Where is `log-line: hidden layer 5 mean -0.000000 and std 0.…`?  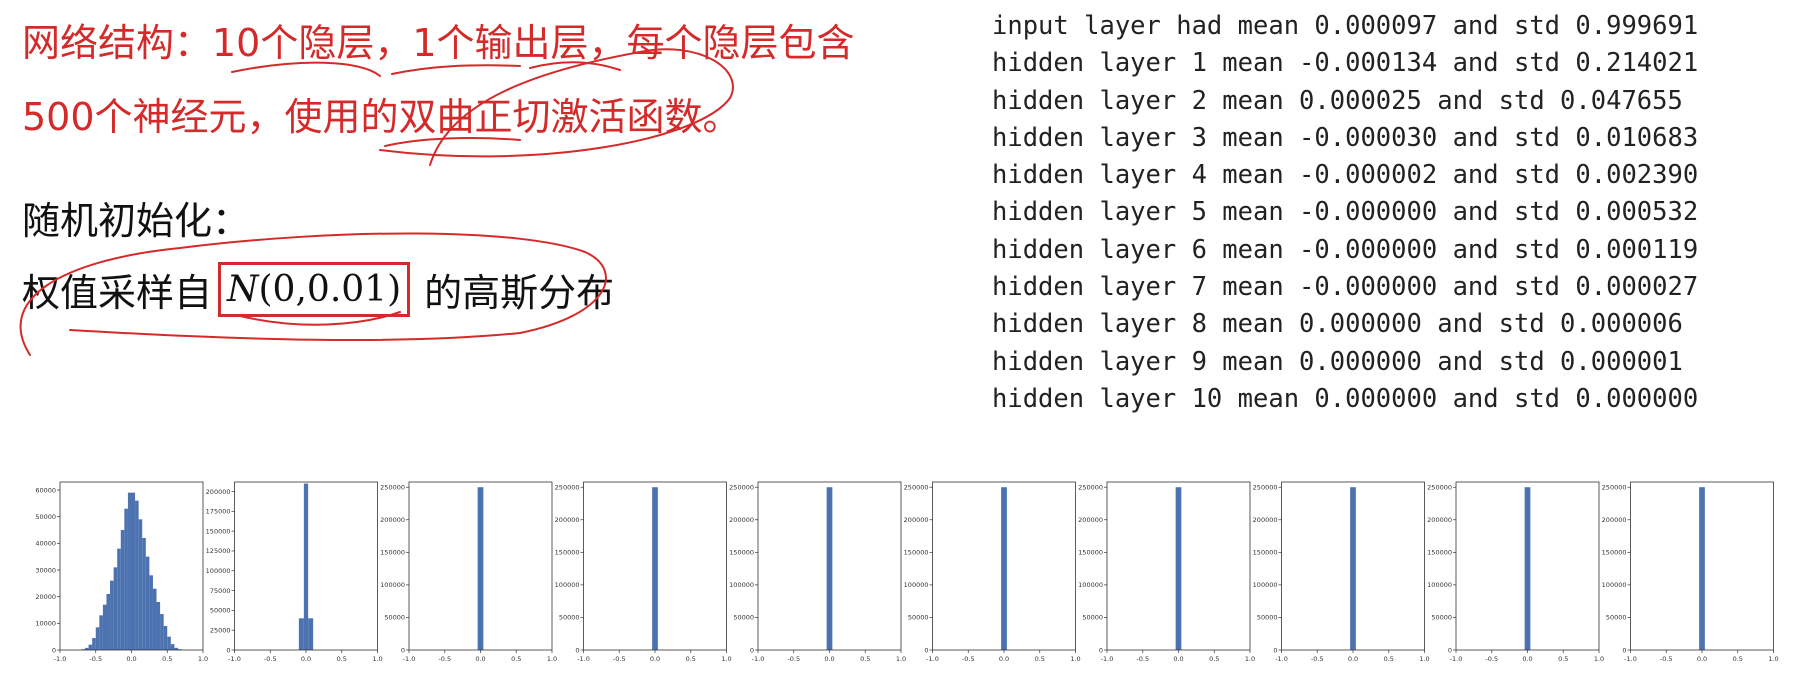
log-line: hidden layer 5 mean -0.000000 and std 0.… is located at coordinates (1345, 212).